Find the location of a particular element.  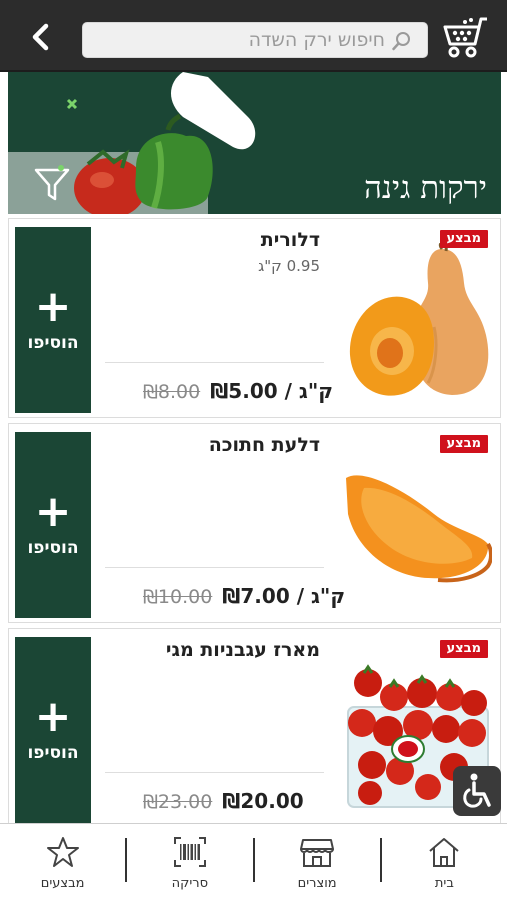

store-icon is located at coordinates (317, 853).